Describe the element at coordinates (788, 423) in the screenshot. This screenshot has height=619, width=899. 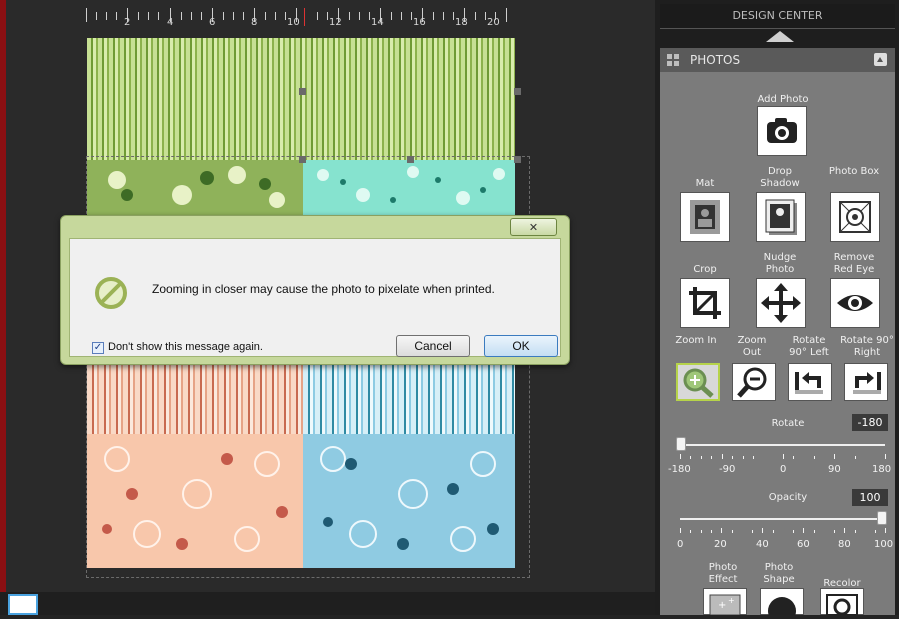
I see `rotate-label: Rotate` at that location.